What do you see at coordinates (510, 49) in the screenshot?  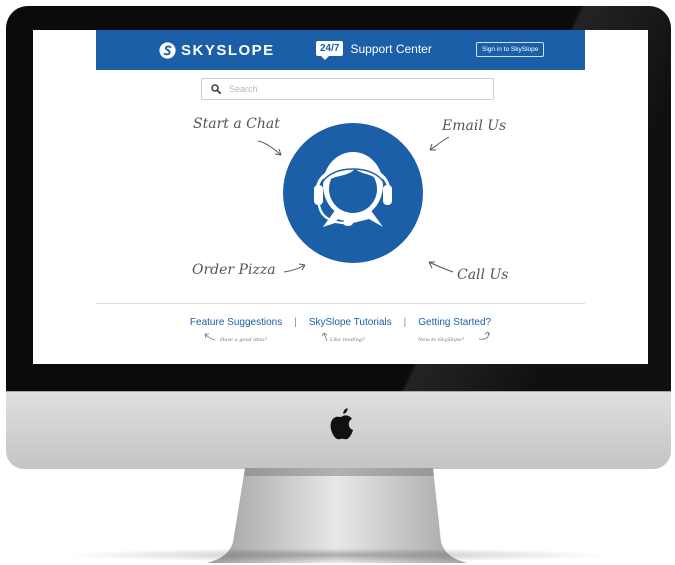 I see `sign-in-button: Sign in to SkySlope` at bounding box center [510, 49].